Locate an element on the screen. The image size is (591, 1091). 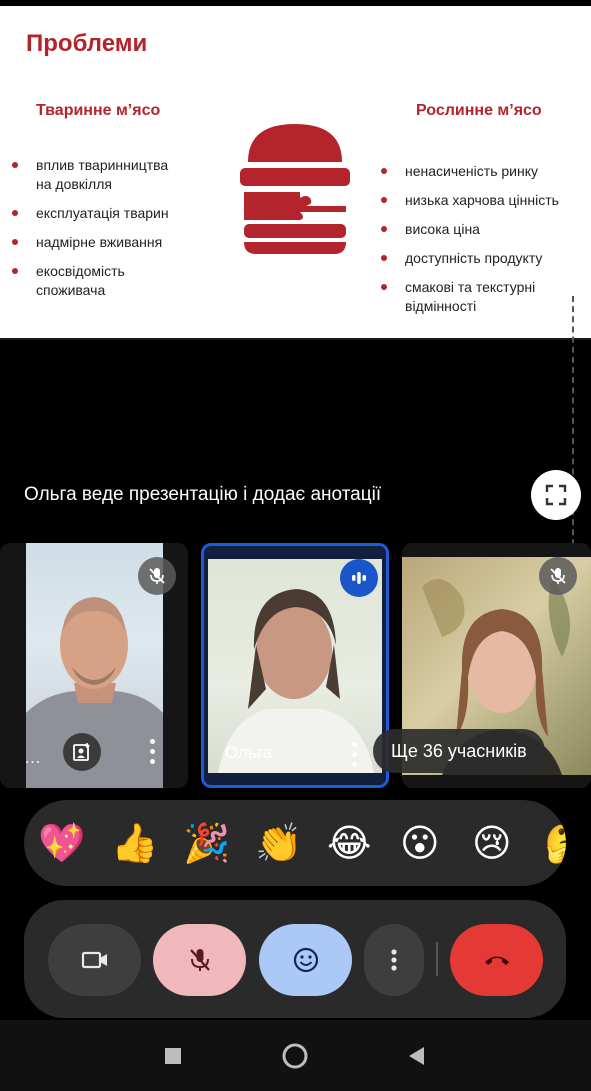
reaction-sparkling-heart: 💖 is located at coordinates (61, 843).